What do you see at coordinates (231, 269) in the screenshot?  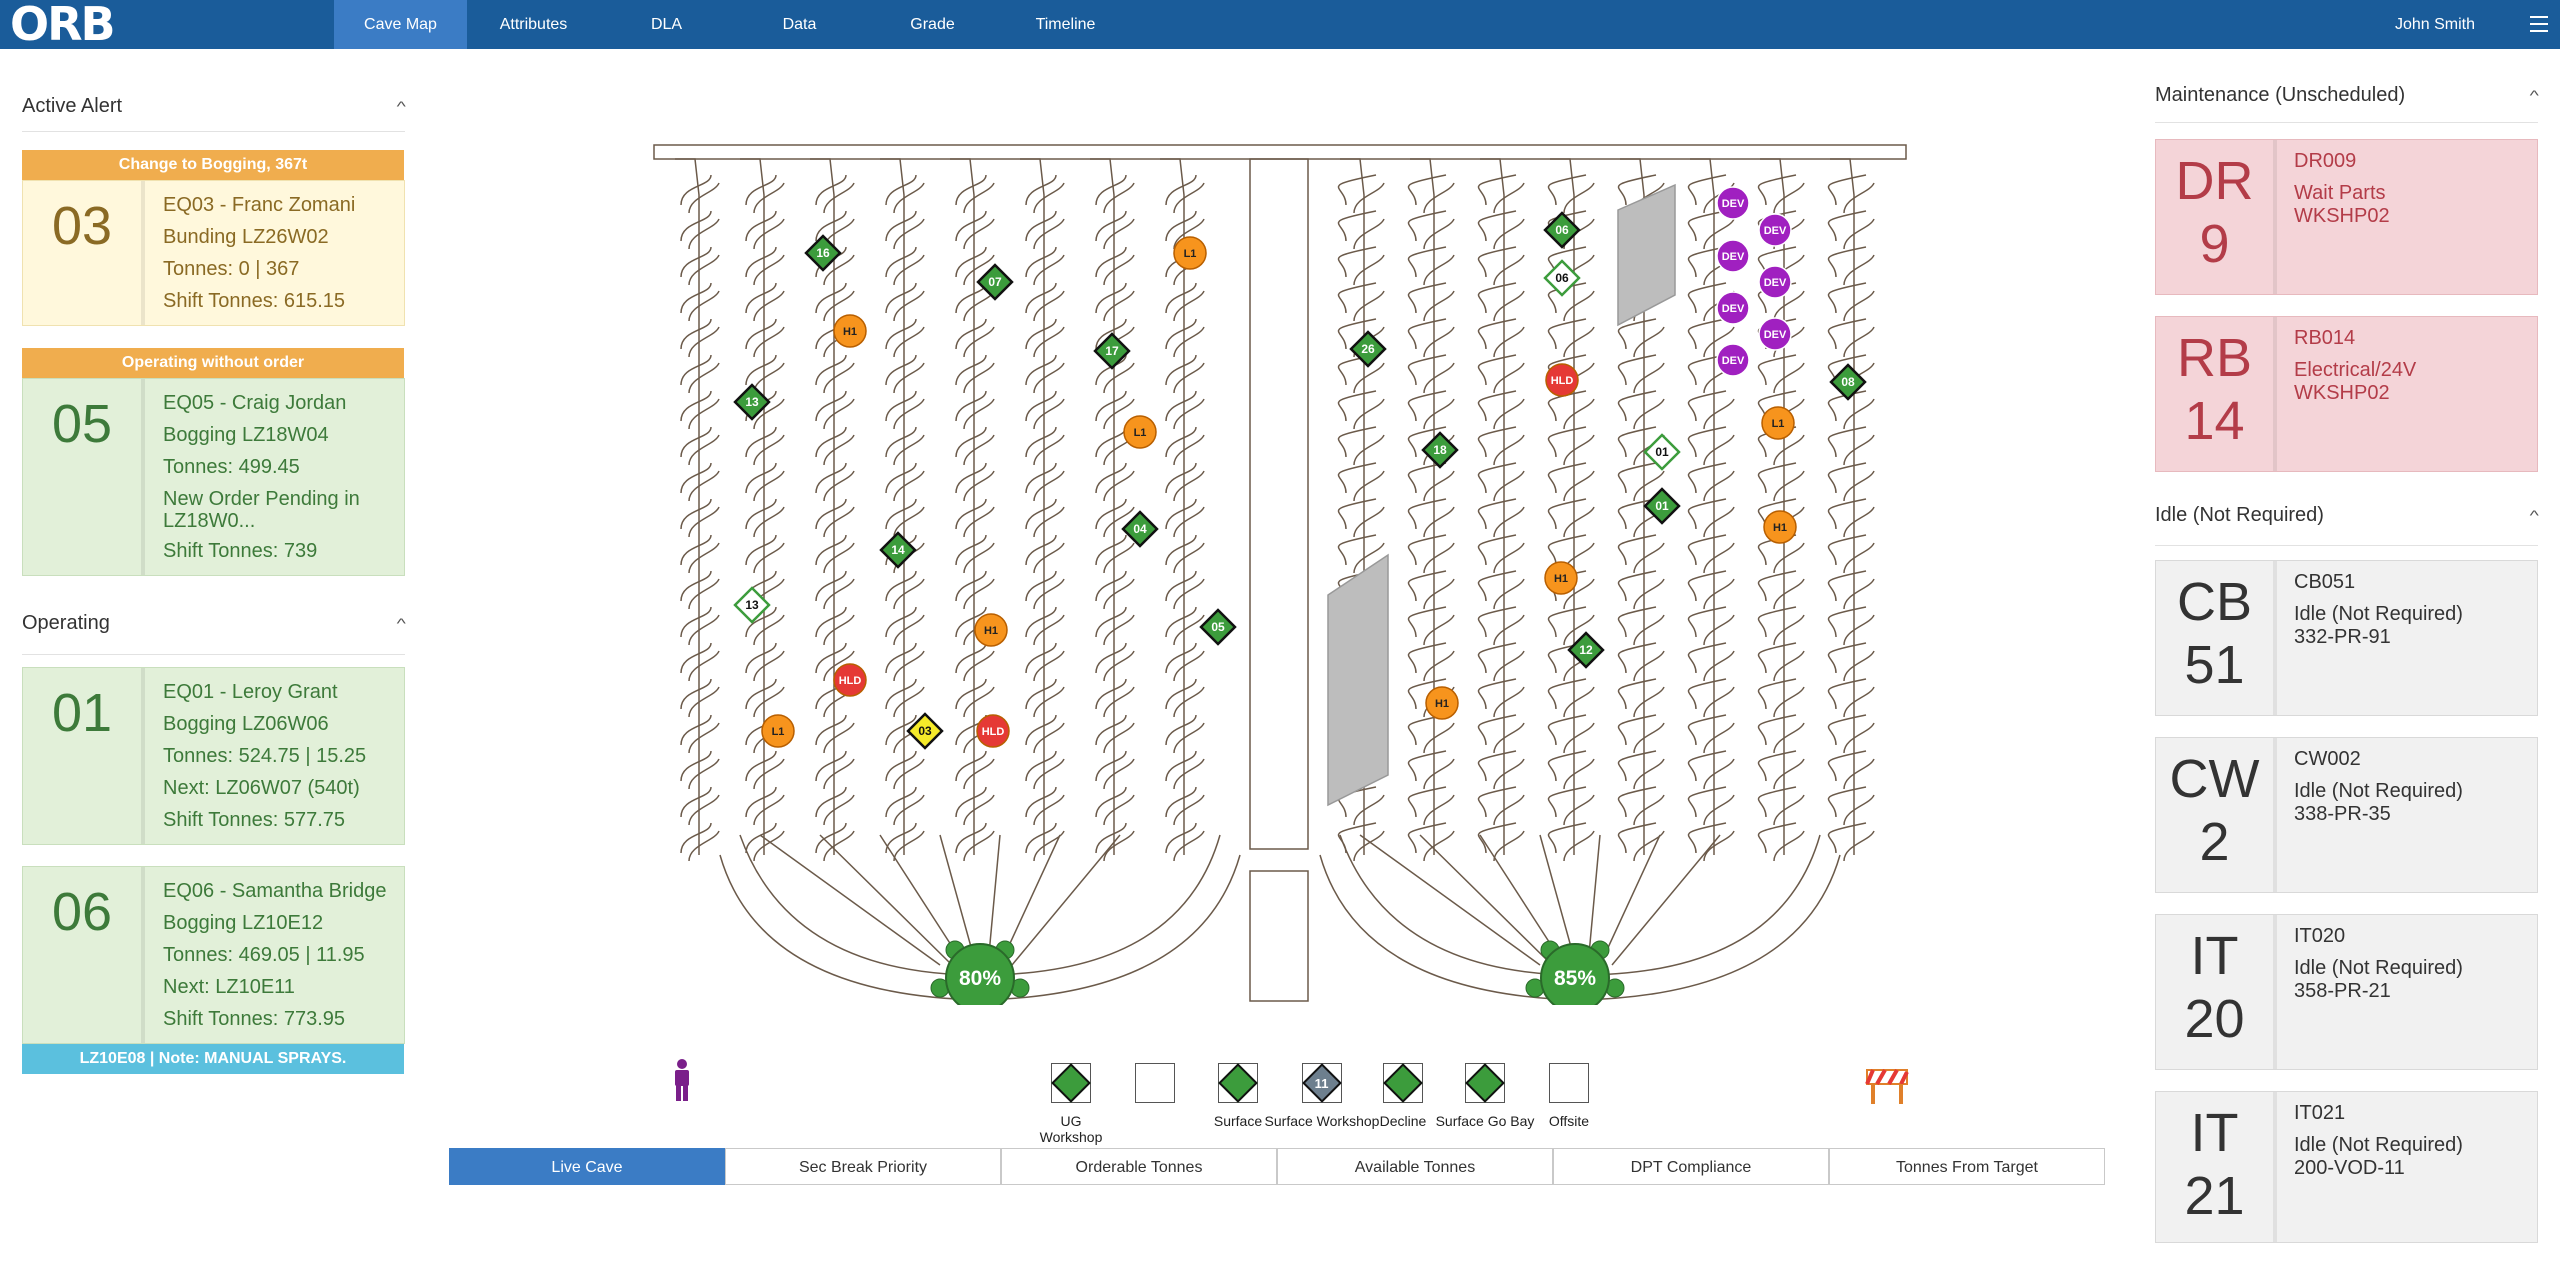 I see `card-line: Tonnes: 0 | 367` at bounding box center [231, 269].